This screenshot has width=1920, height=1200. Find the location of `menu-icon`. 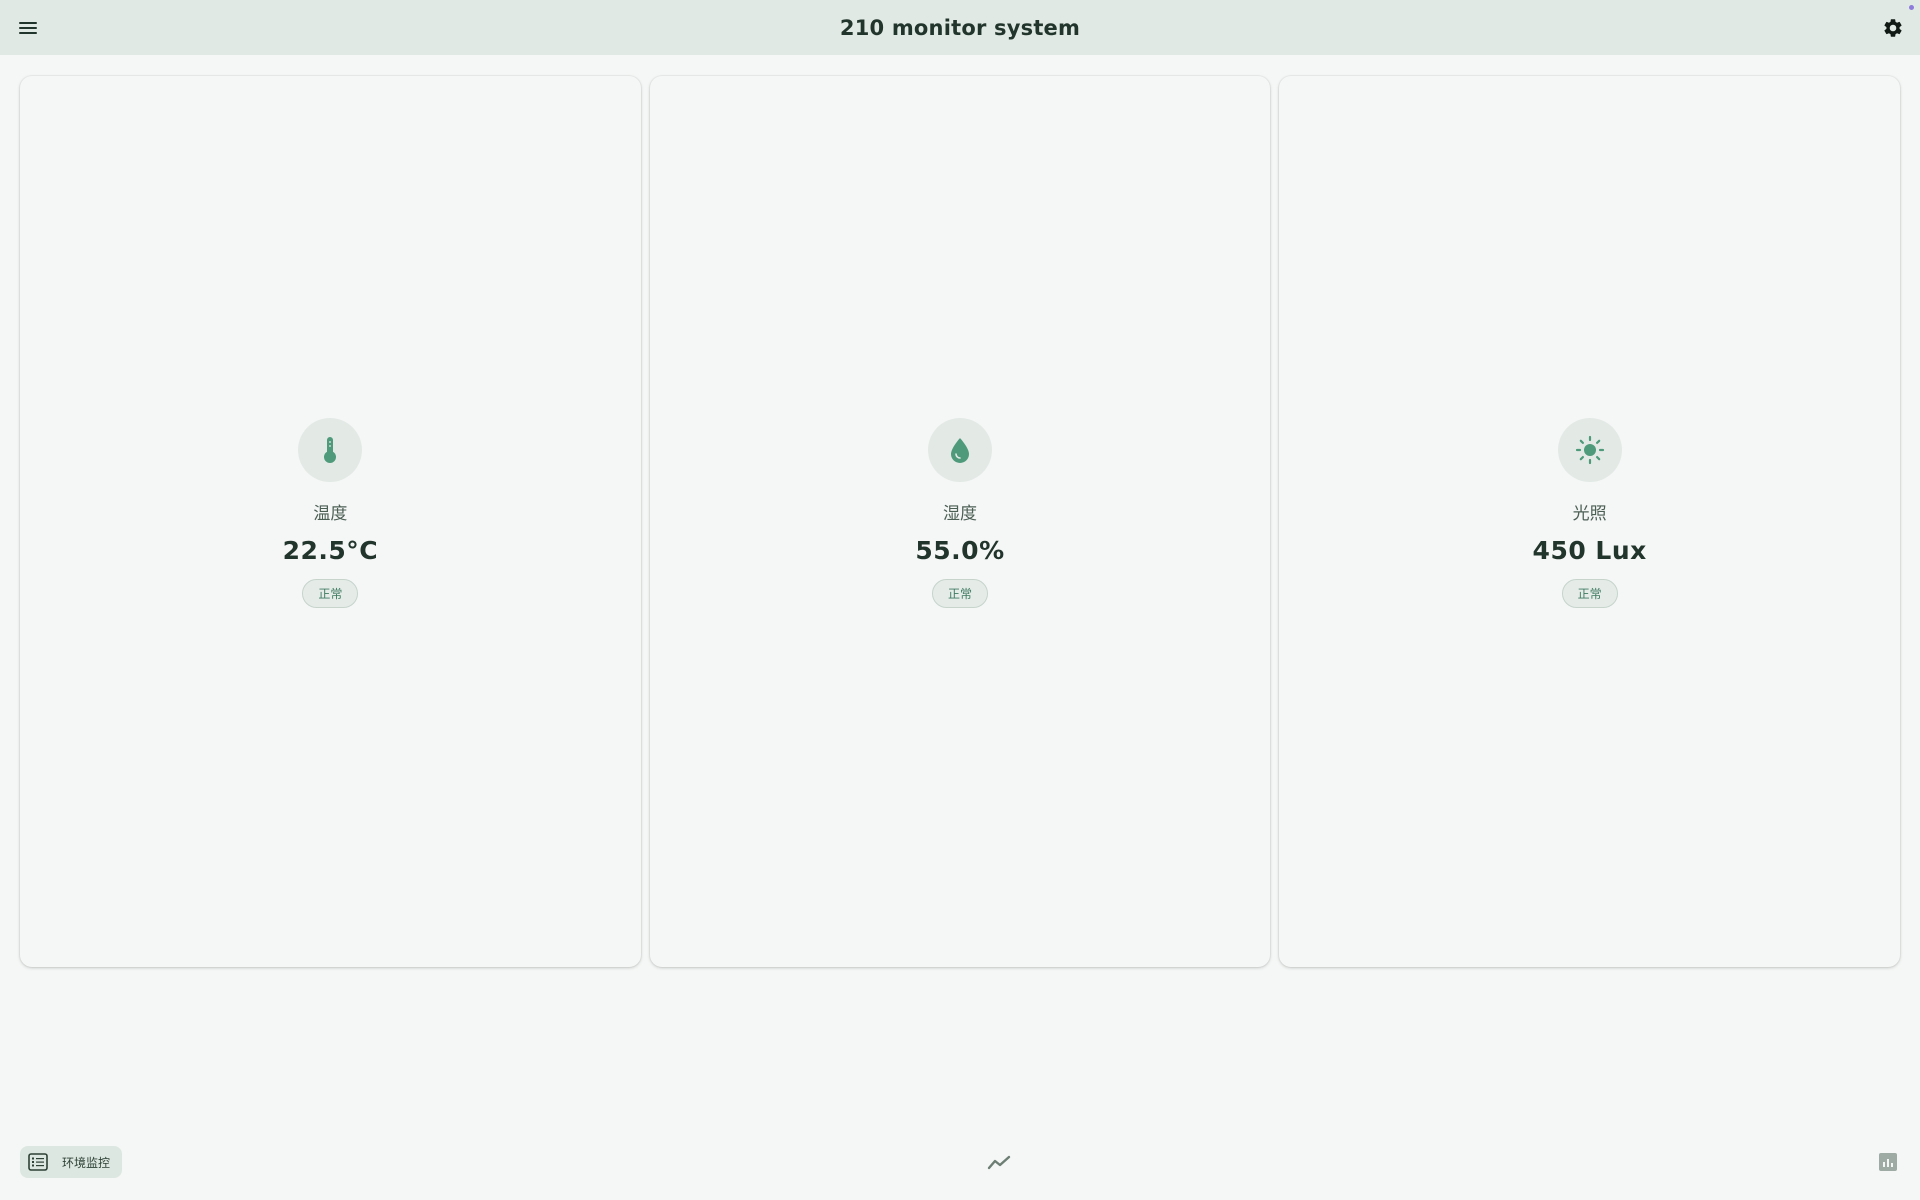

menu-icon is located at coordinates (27, 27).